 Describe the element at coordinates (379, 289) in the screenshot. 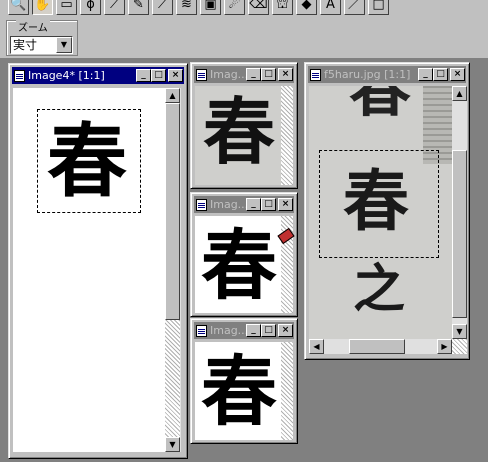

I see `kanji-character-bottom: 之` at that location.